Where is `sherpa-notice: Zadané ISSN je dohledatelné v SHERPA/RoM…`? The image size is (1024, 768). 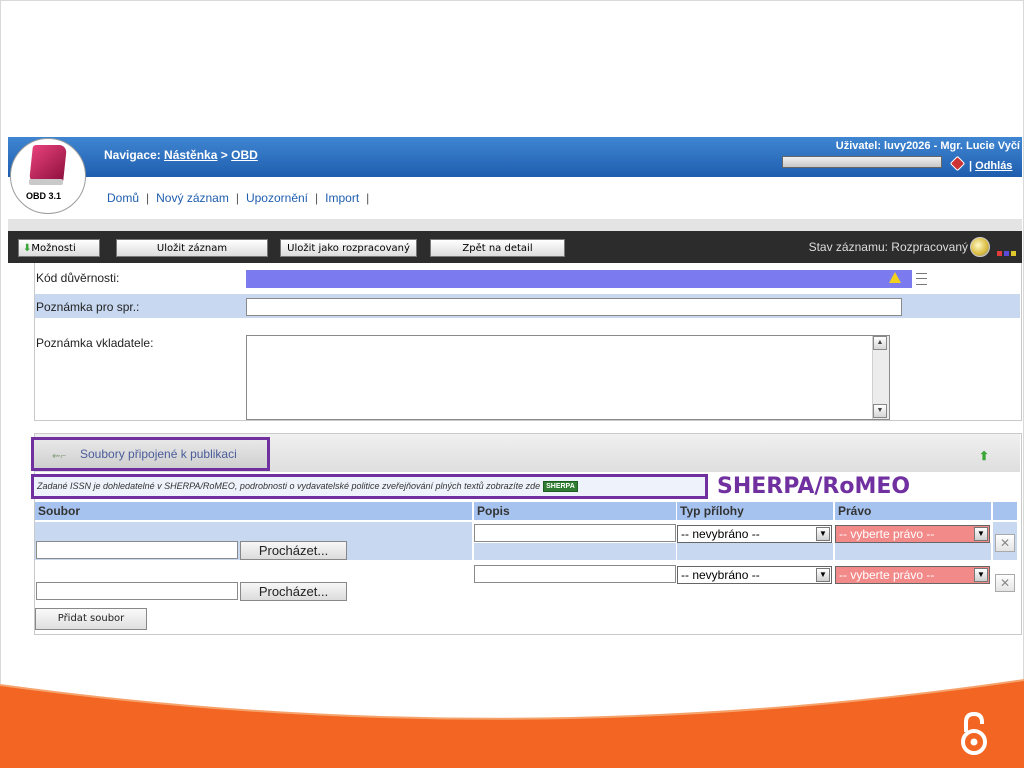
sherpa-notice: Zadané ISSN je dohledatelné v SHERPA/RoM… is located at coordinates (369, 486).